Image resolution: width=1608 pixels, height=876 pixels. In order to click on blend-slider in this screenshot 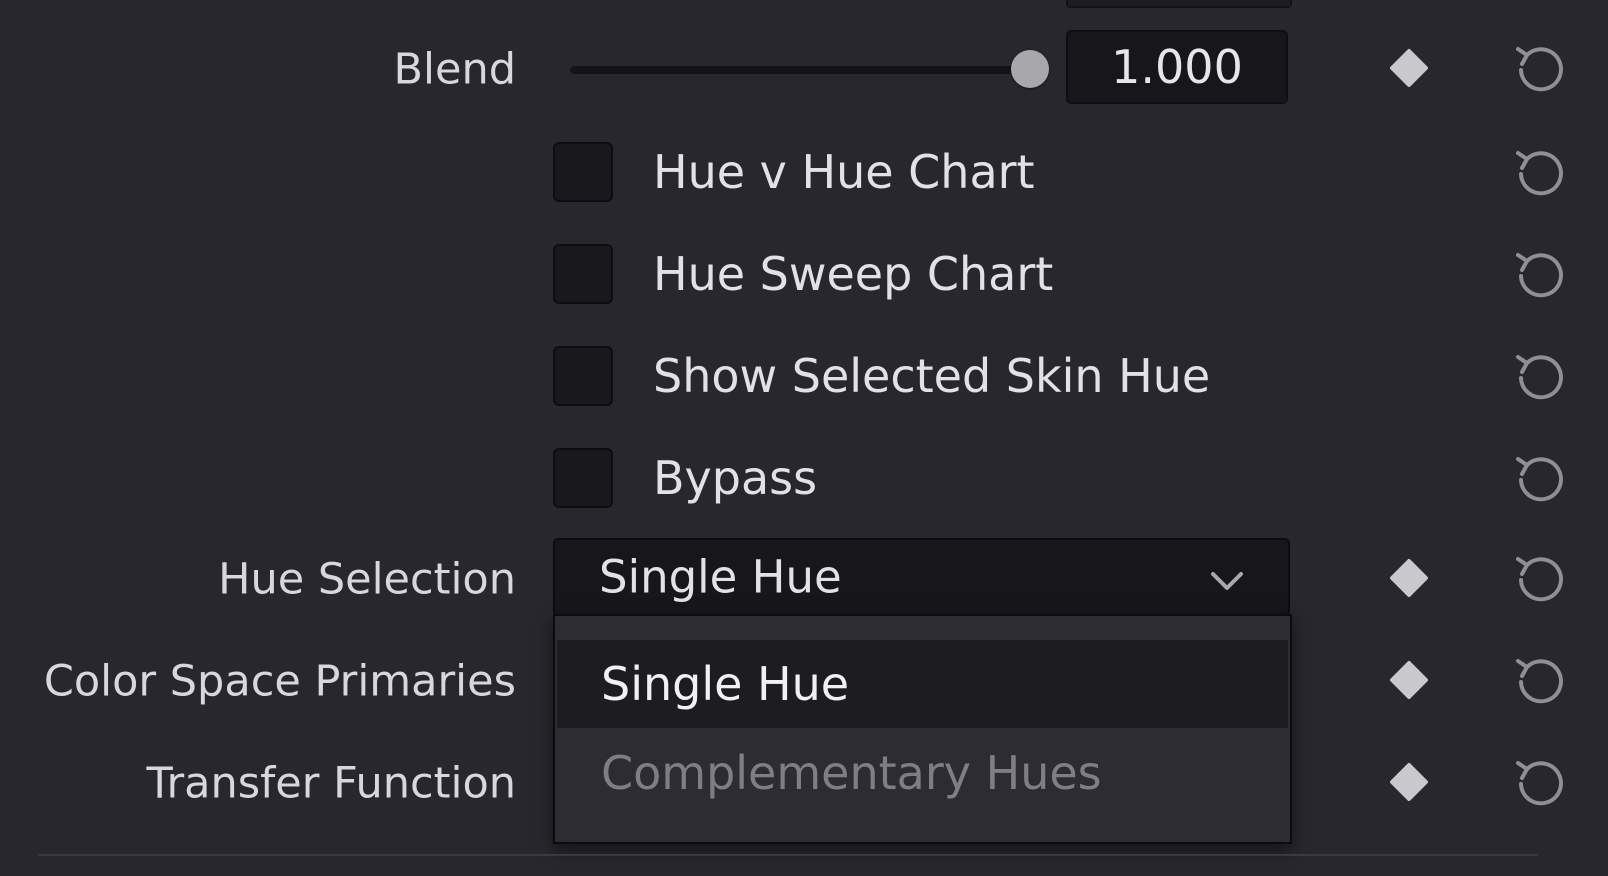, I will do `click(809, 69)`.